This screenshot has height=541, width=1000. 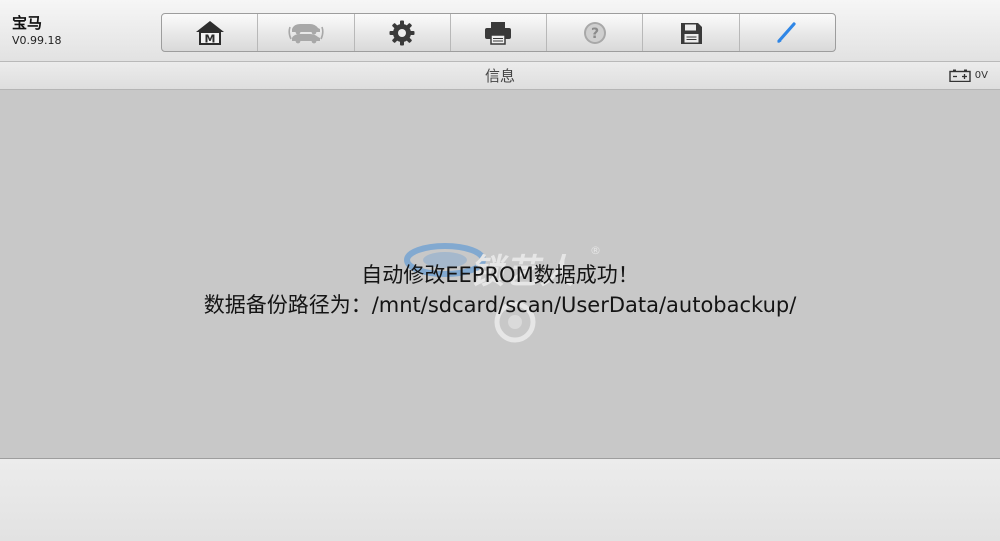 I want to click on main-toolbar: M ?, so click(x=498, y=32).